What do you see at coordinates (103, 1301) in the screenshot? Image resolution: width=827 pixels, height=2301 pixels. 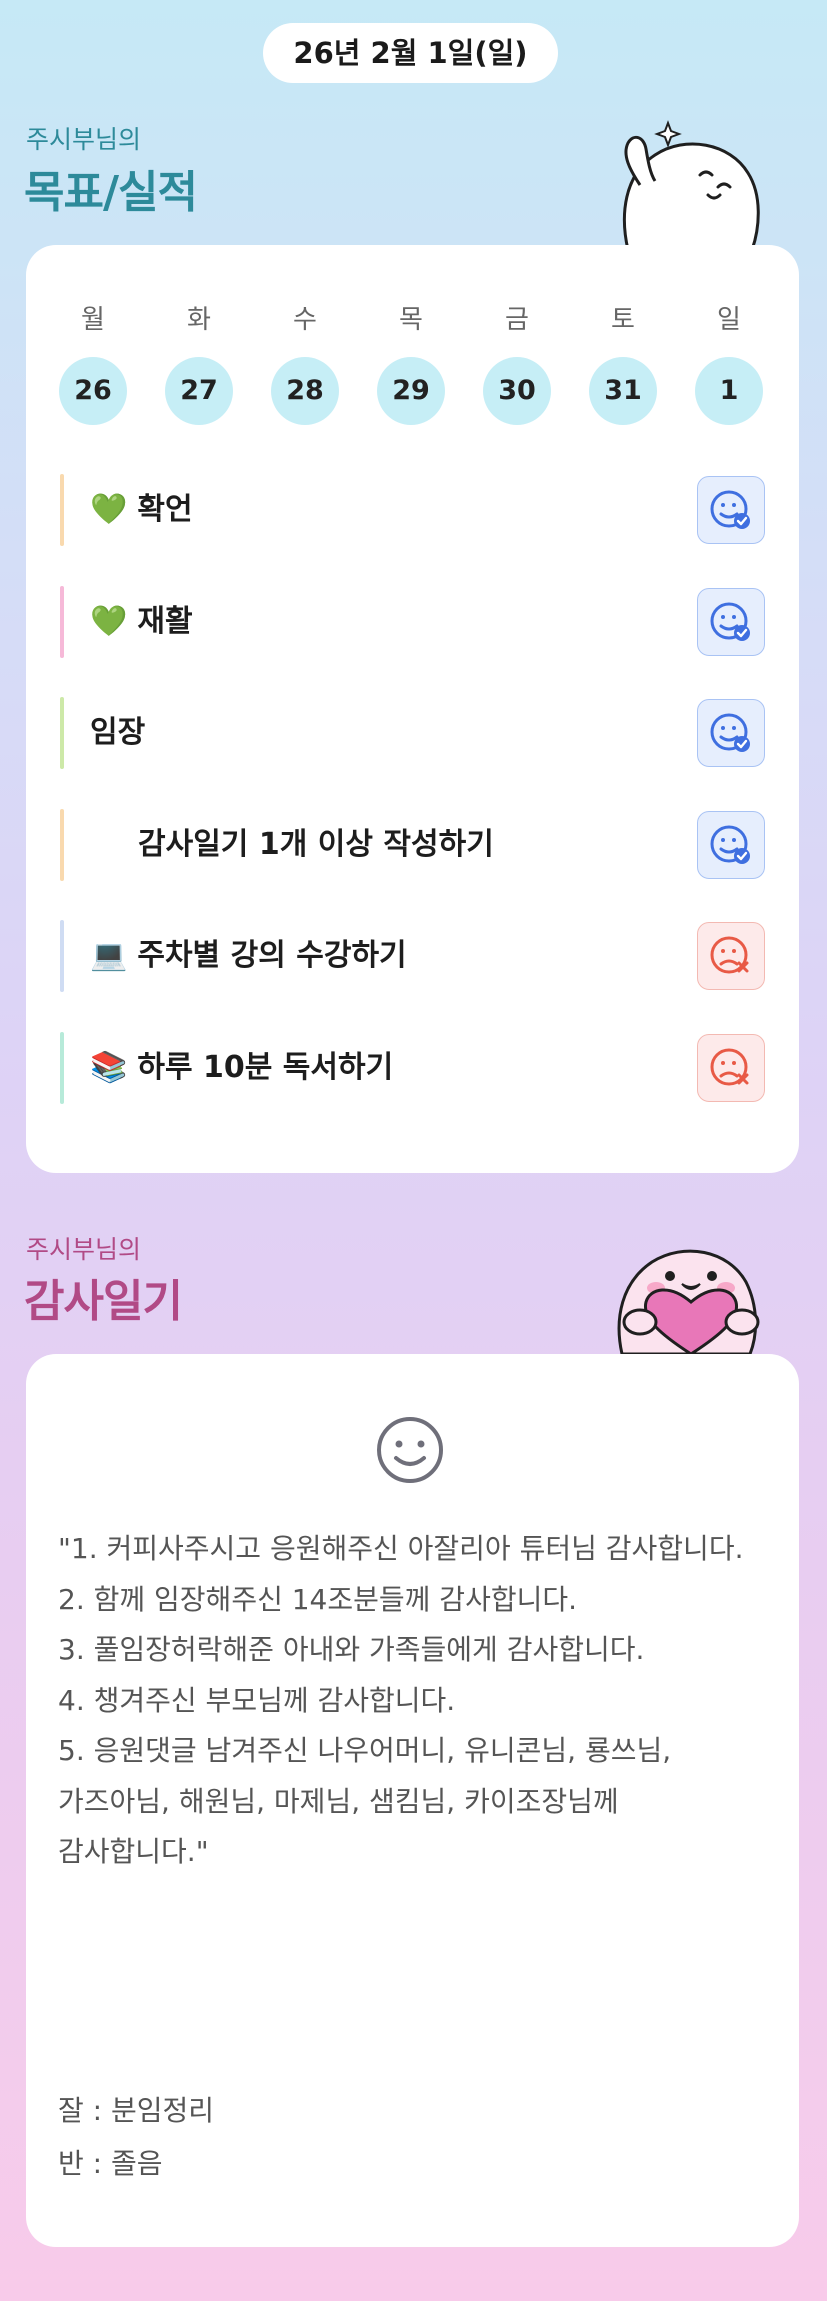 I see `diary-section-title: 감사일기` at bounding box center [103, 1301].